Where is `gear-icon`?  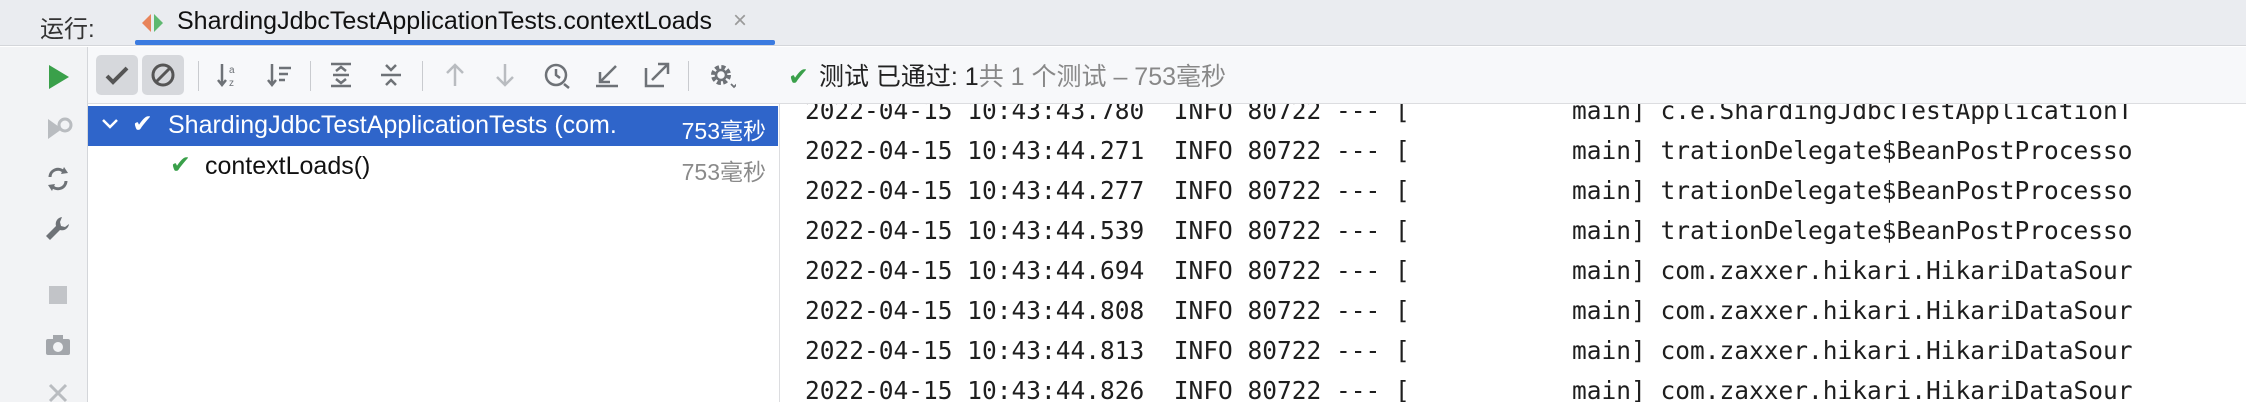 gear-icon is located at coordinates (723, 77).